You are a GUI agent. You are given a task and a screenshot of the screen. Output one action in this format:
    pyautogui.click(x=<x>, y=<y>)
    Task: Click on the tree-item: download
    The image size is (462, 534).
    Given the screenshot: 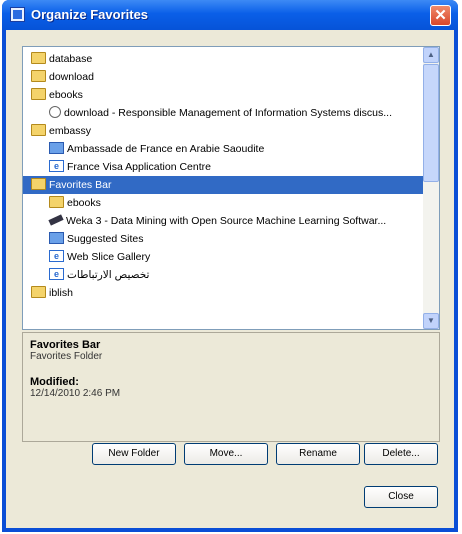 What is the action you would take?
    pyautogui.click(x=65, y=77)
    